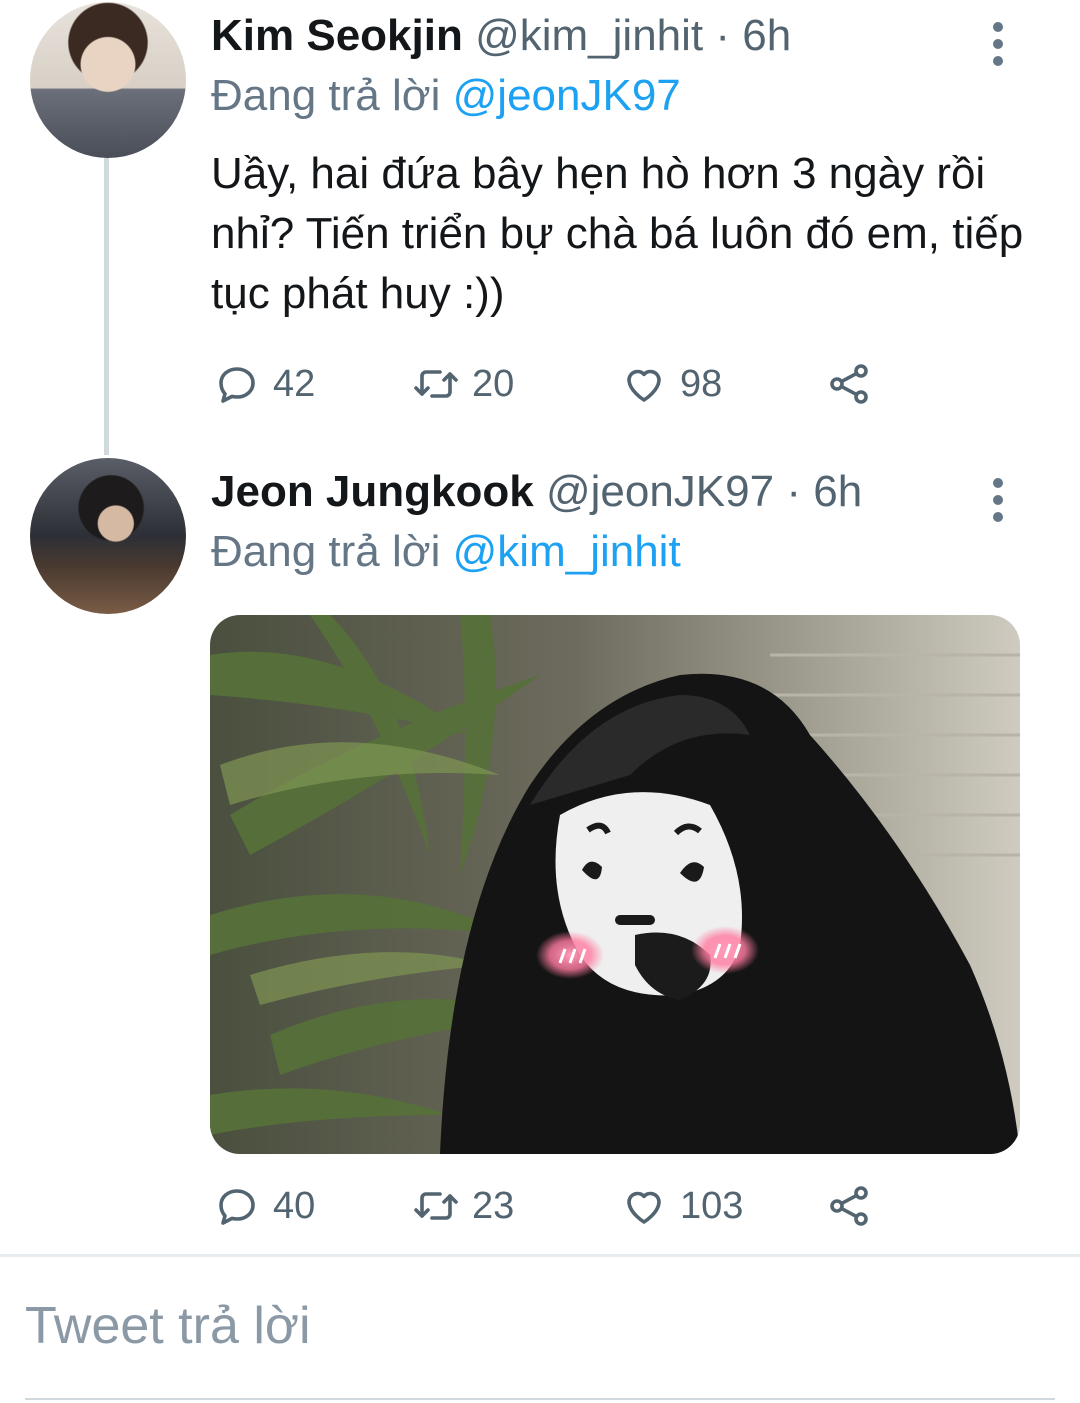 This screenshot has height=1403, width=1080. Describe the element at coordinates (463, 1206) in the screenshot. I see `retweet-button: 23` at that location.